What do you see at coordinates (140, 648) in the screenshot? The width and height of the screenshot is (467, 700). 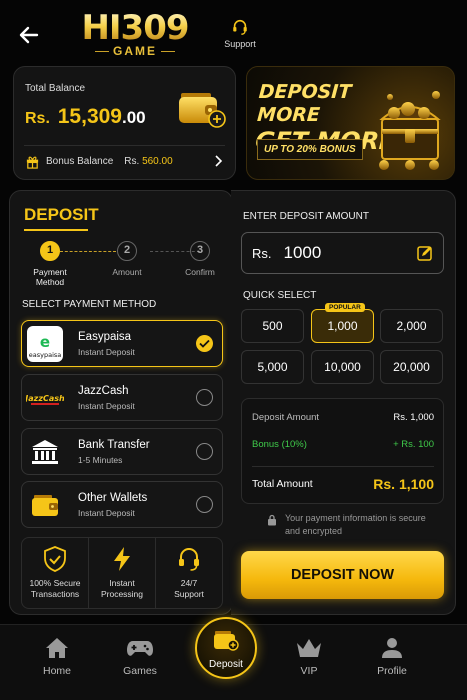 I see `gamepad-icon` at bounding box center [140, 648].